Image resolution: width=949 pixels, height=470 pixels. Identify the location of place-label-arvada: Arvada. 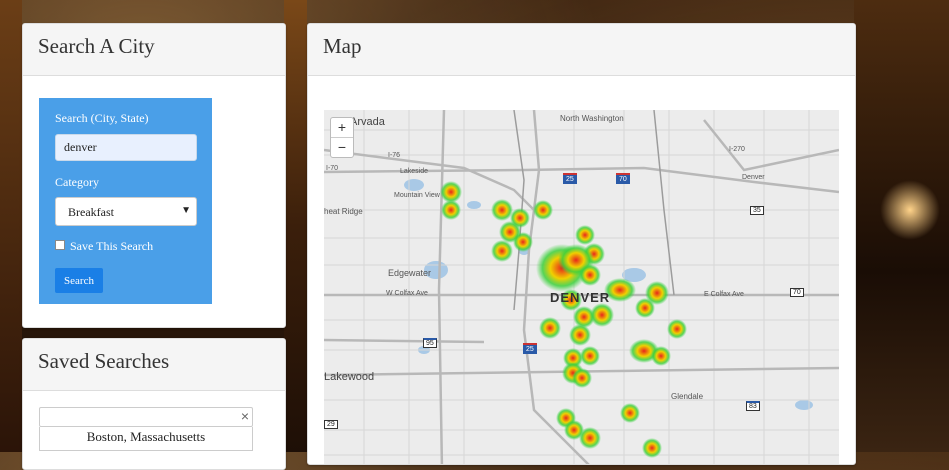
(367, 122).